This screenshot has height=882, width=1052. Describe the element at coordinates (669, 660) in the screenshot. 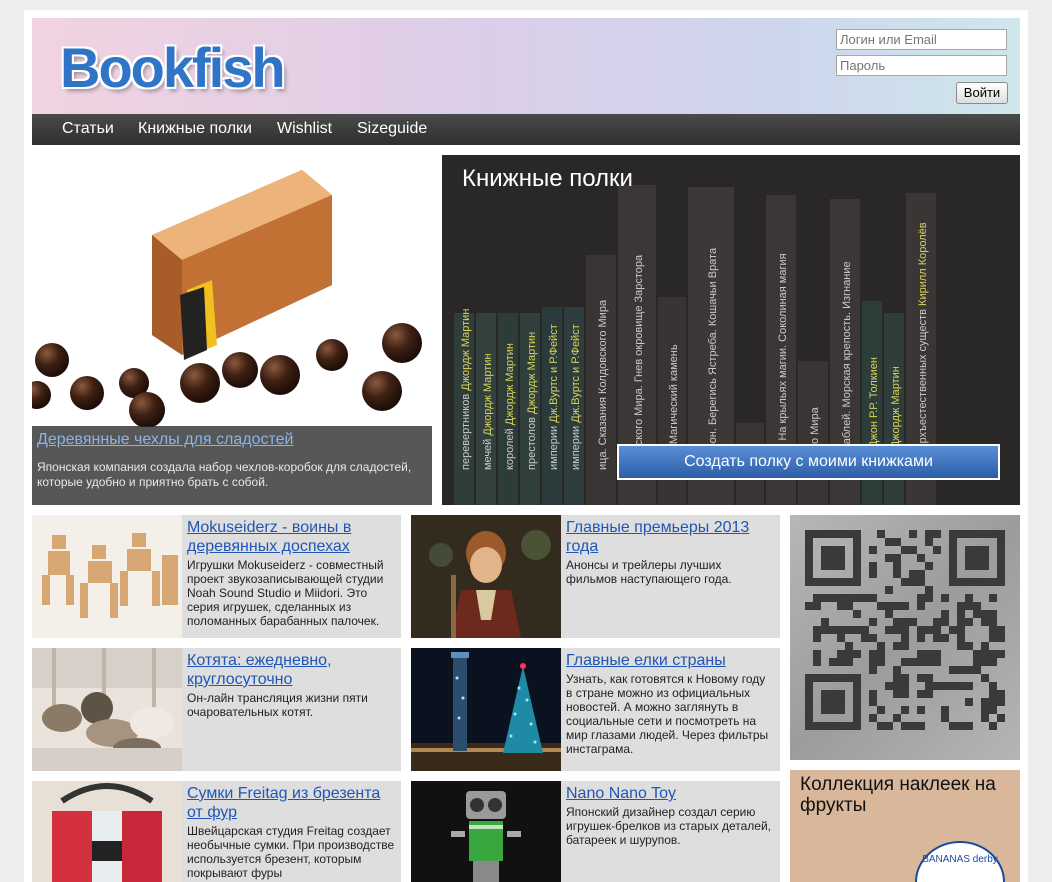

I see `article-card-title: Главные елки страны` at that location.